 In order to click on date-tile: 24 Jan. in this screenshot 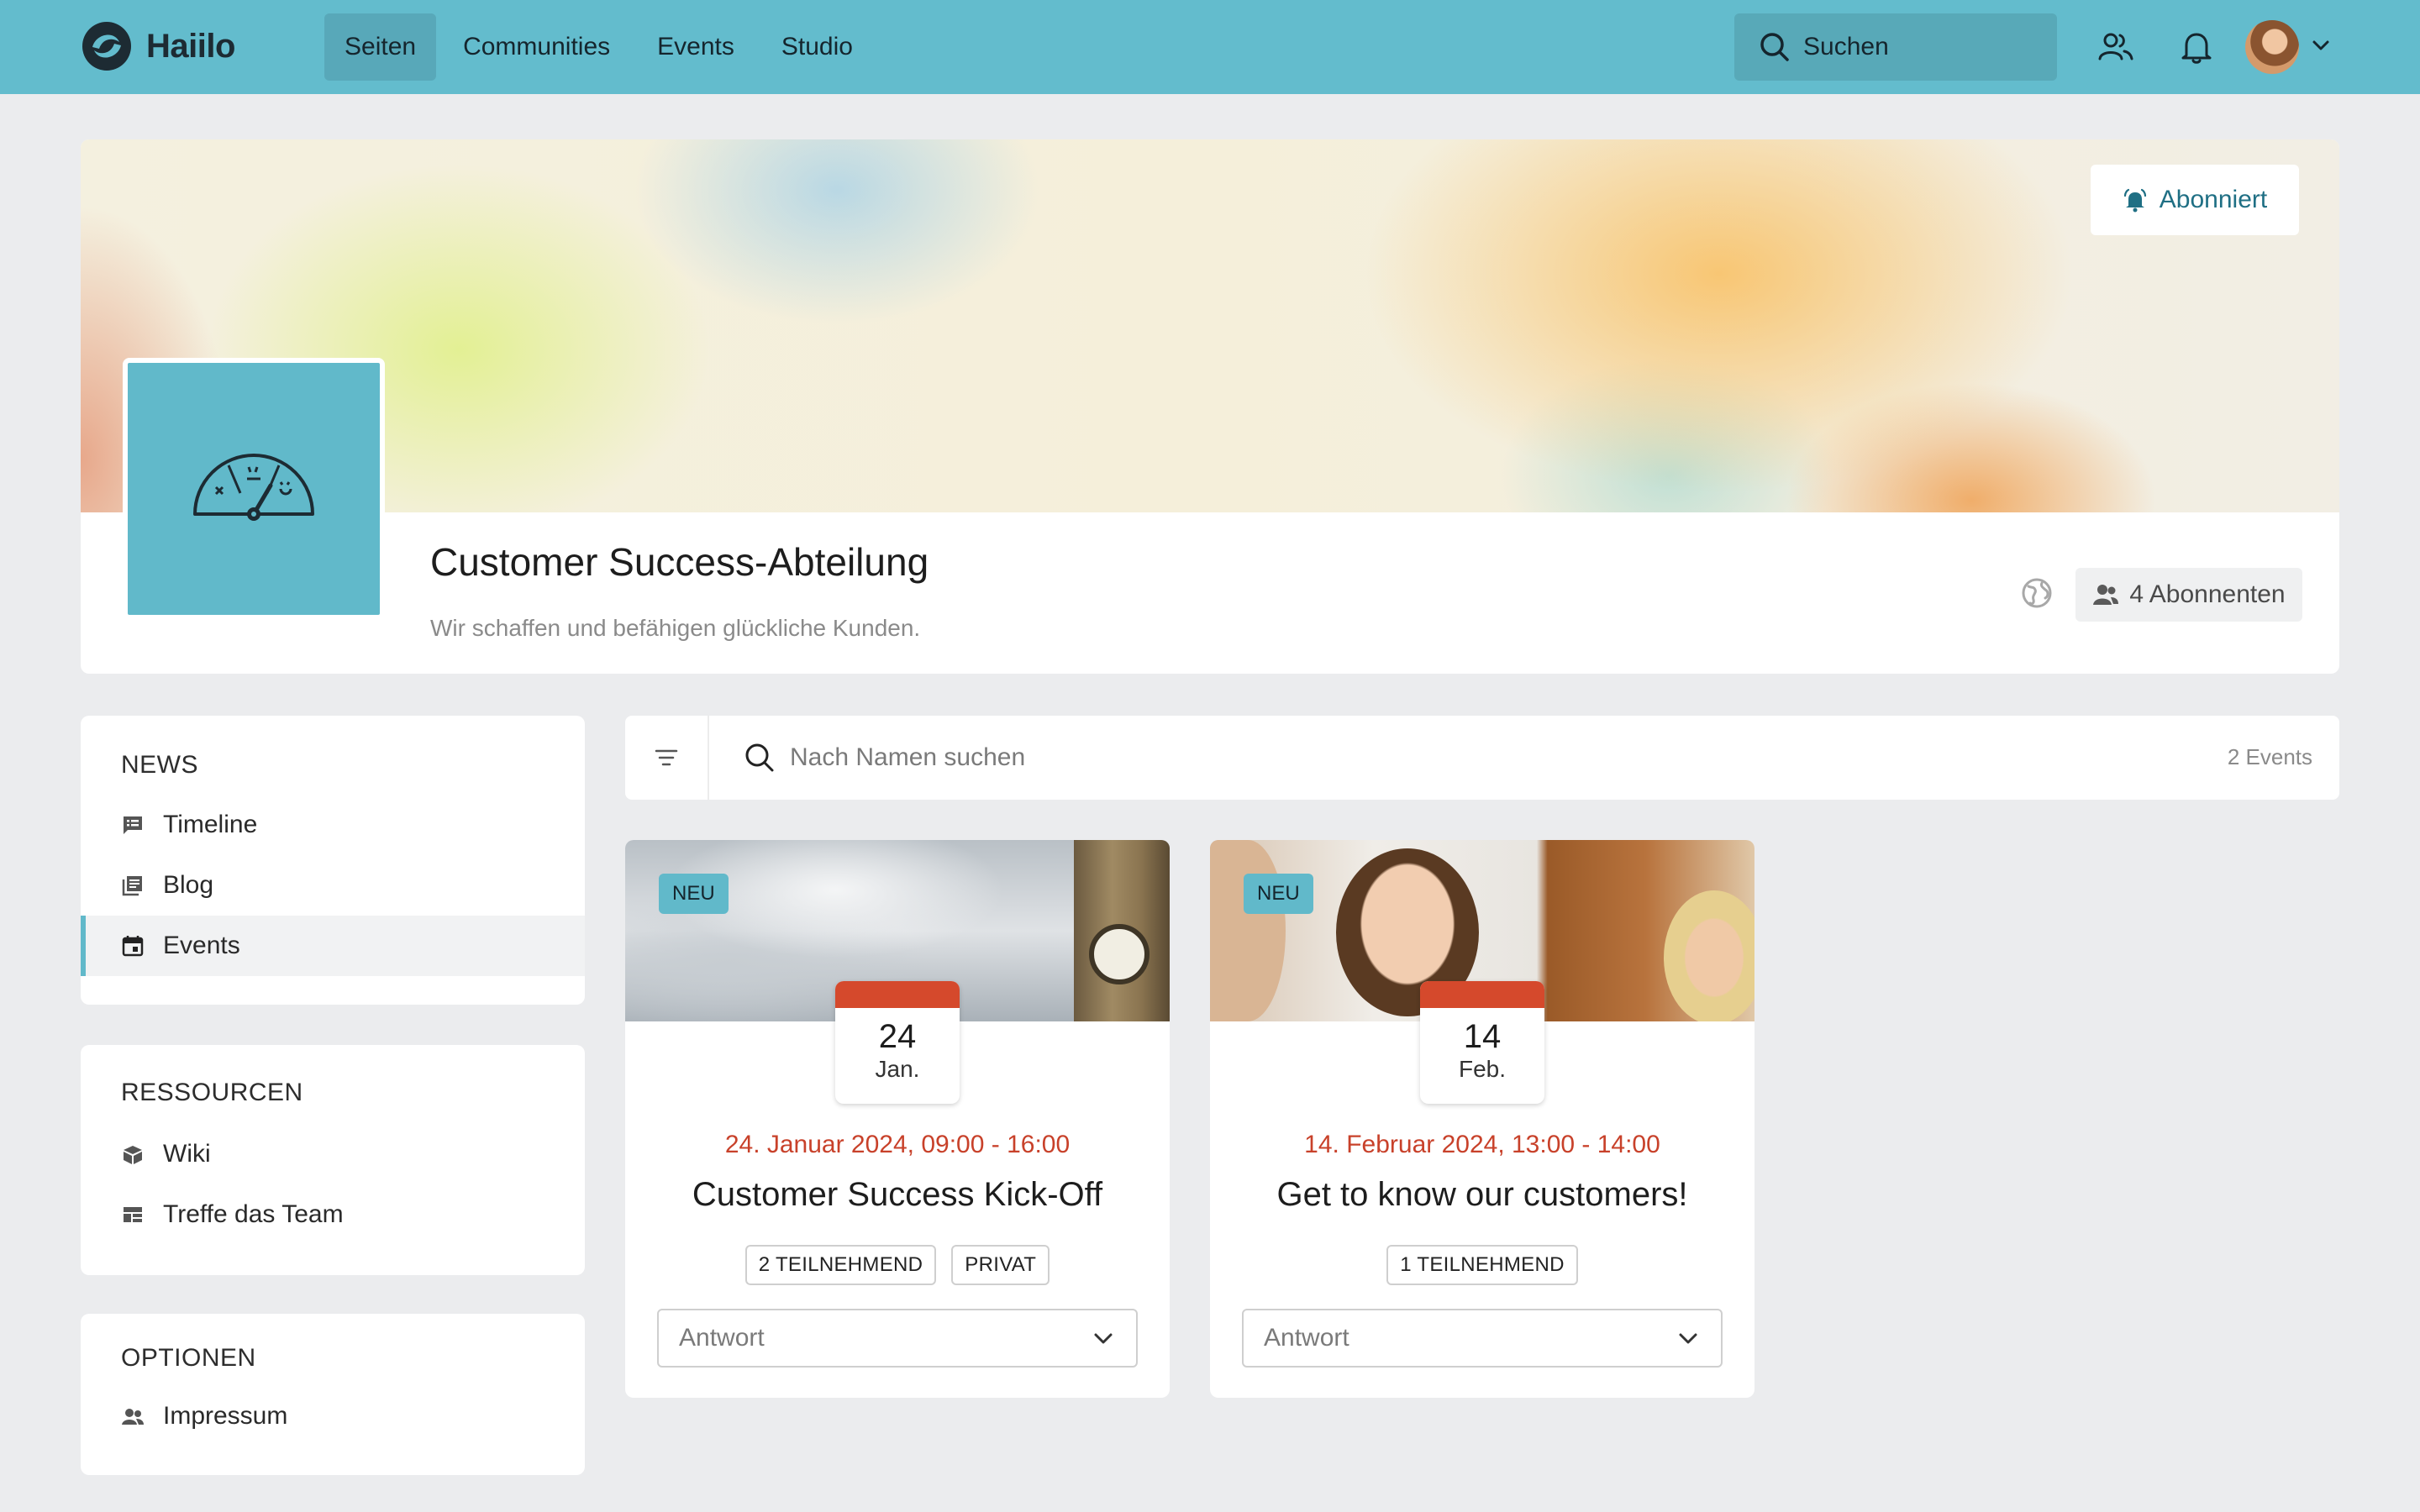, I will do `click(898, 1042)`.